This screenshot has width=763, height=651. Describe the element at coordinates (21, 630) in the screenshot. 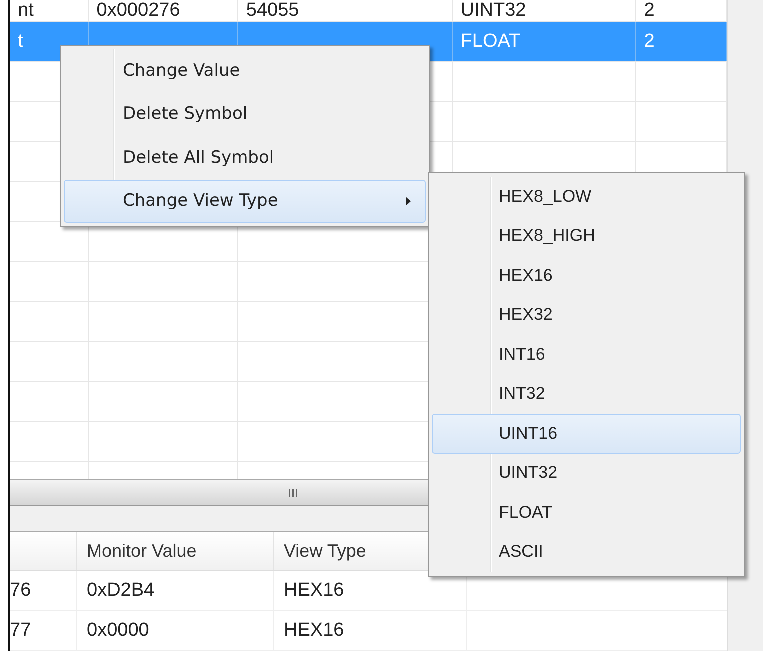

I see `table-cell: 77` at that location.